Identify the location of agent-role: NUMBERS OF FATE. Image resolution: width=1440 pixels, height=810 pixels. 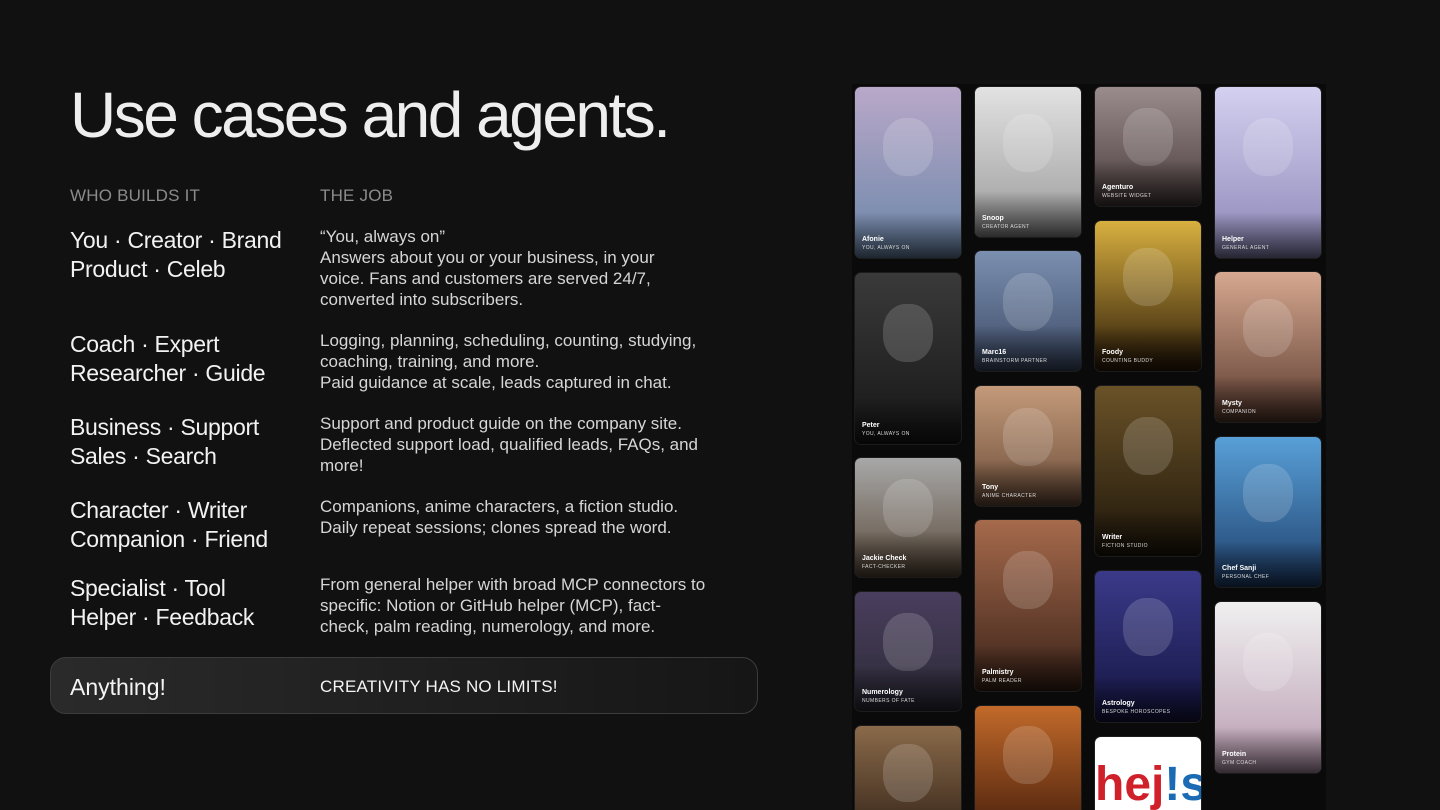
(888, 701).